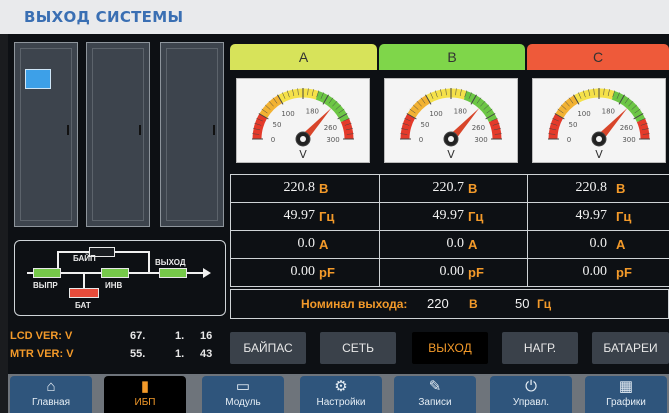 Image resolution: width=669 pixels, height=413 pixels. I want to click on voltmeter-phase-b: 0 50 100 180 260 300 V, so click(451, 120).